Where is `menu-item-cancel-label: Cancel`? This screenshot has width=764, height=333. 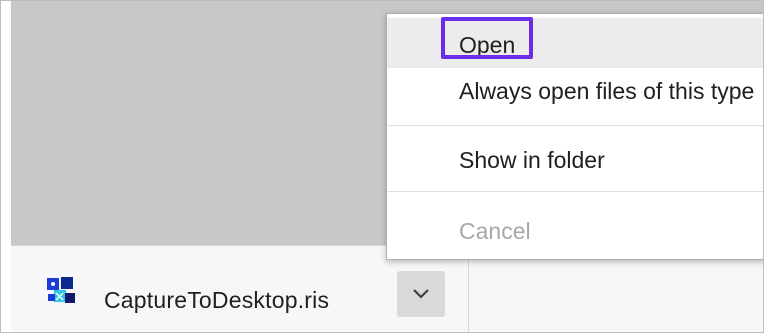 menu-item-cancel-label: Cancel is located at coordinates (495, 231).